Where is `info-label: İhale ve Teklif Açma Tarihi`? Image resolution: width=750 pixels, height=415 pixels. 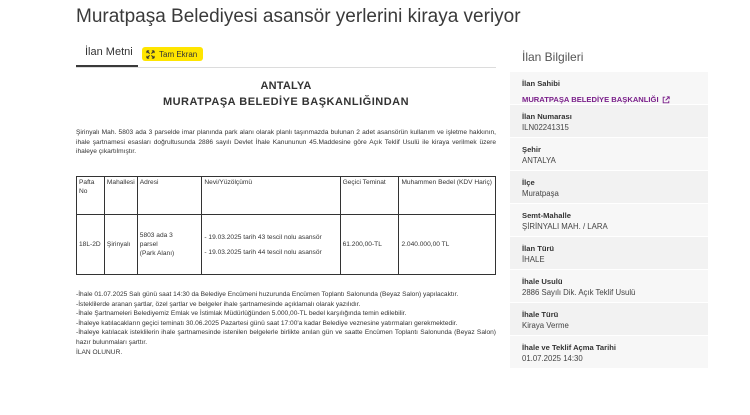 info-label: İhale ve Teklif Açma Tarihi is located at coordinates (569, 347).